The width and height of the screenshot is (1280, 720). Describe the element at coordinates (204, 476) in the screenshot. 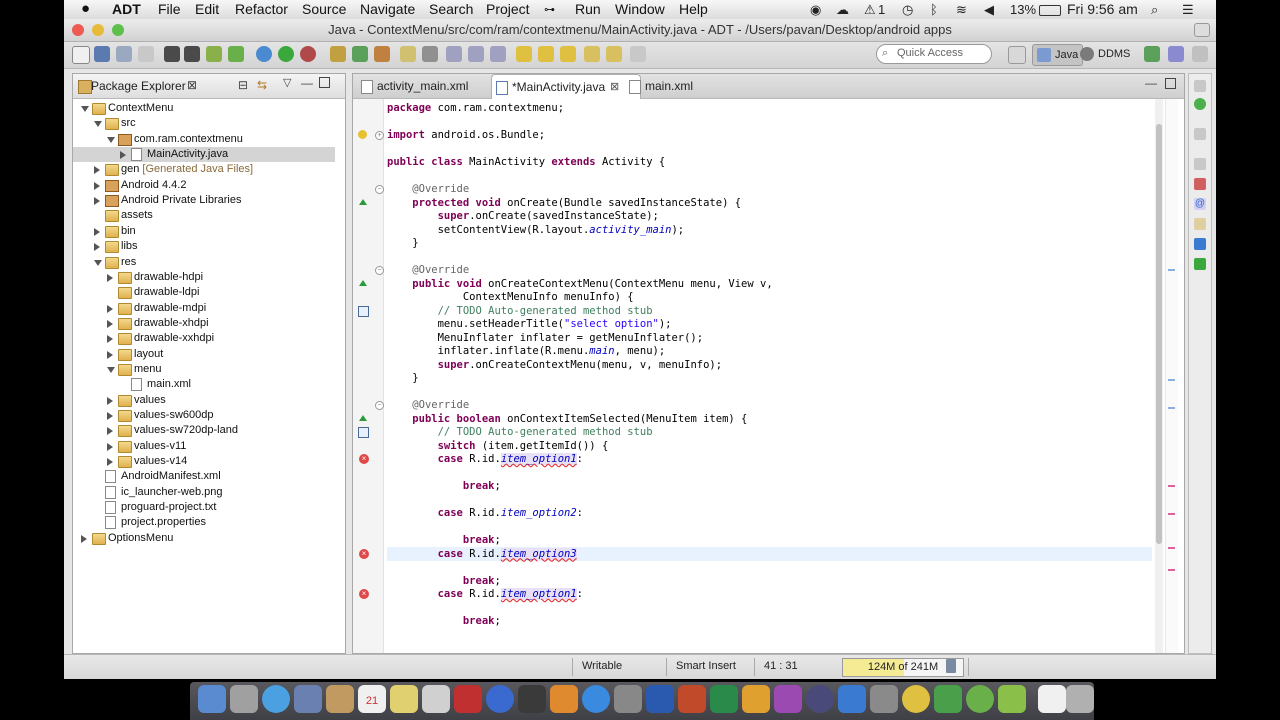

I see `tree-item: AndroidManifest.xml` at that location.